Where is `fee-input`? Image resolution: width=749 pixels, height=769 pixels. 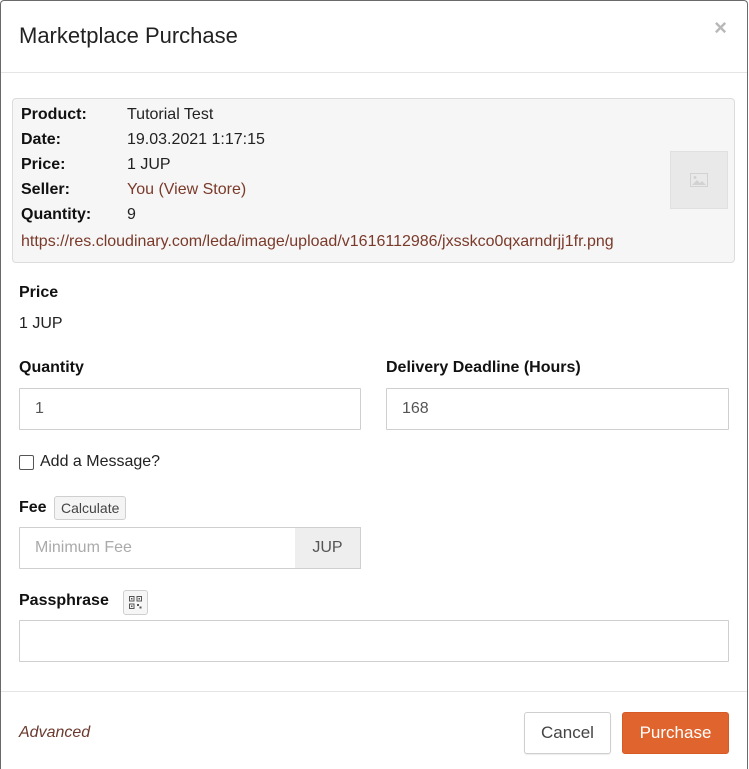 fee-input is located at coordinates (157, 548).